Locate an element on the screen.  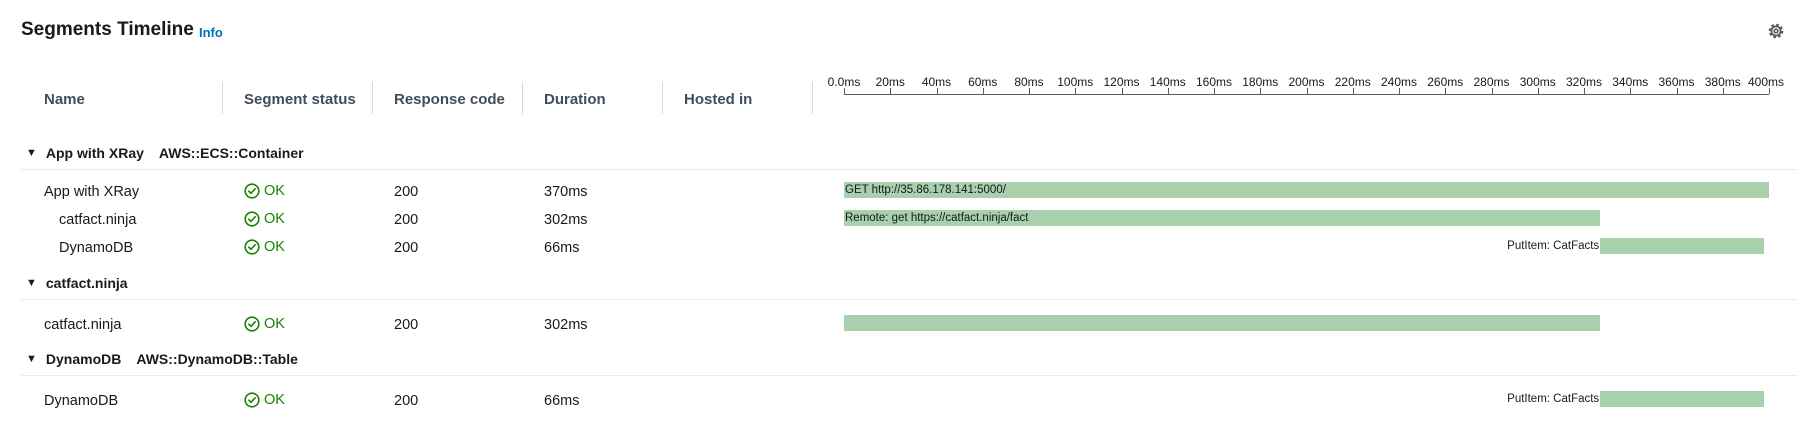
timeline-bar-label: Remote: get https://catfact.ninja/fact is located at coordinates (937, 218).